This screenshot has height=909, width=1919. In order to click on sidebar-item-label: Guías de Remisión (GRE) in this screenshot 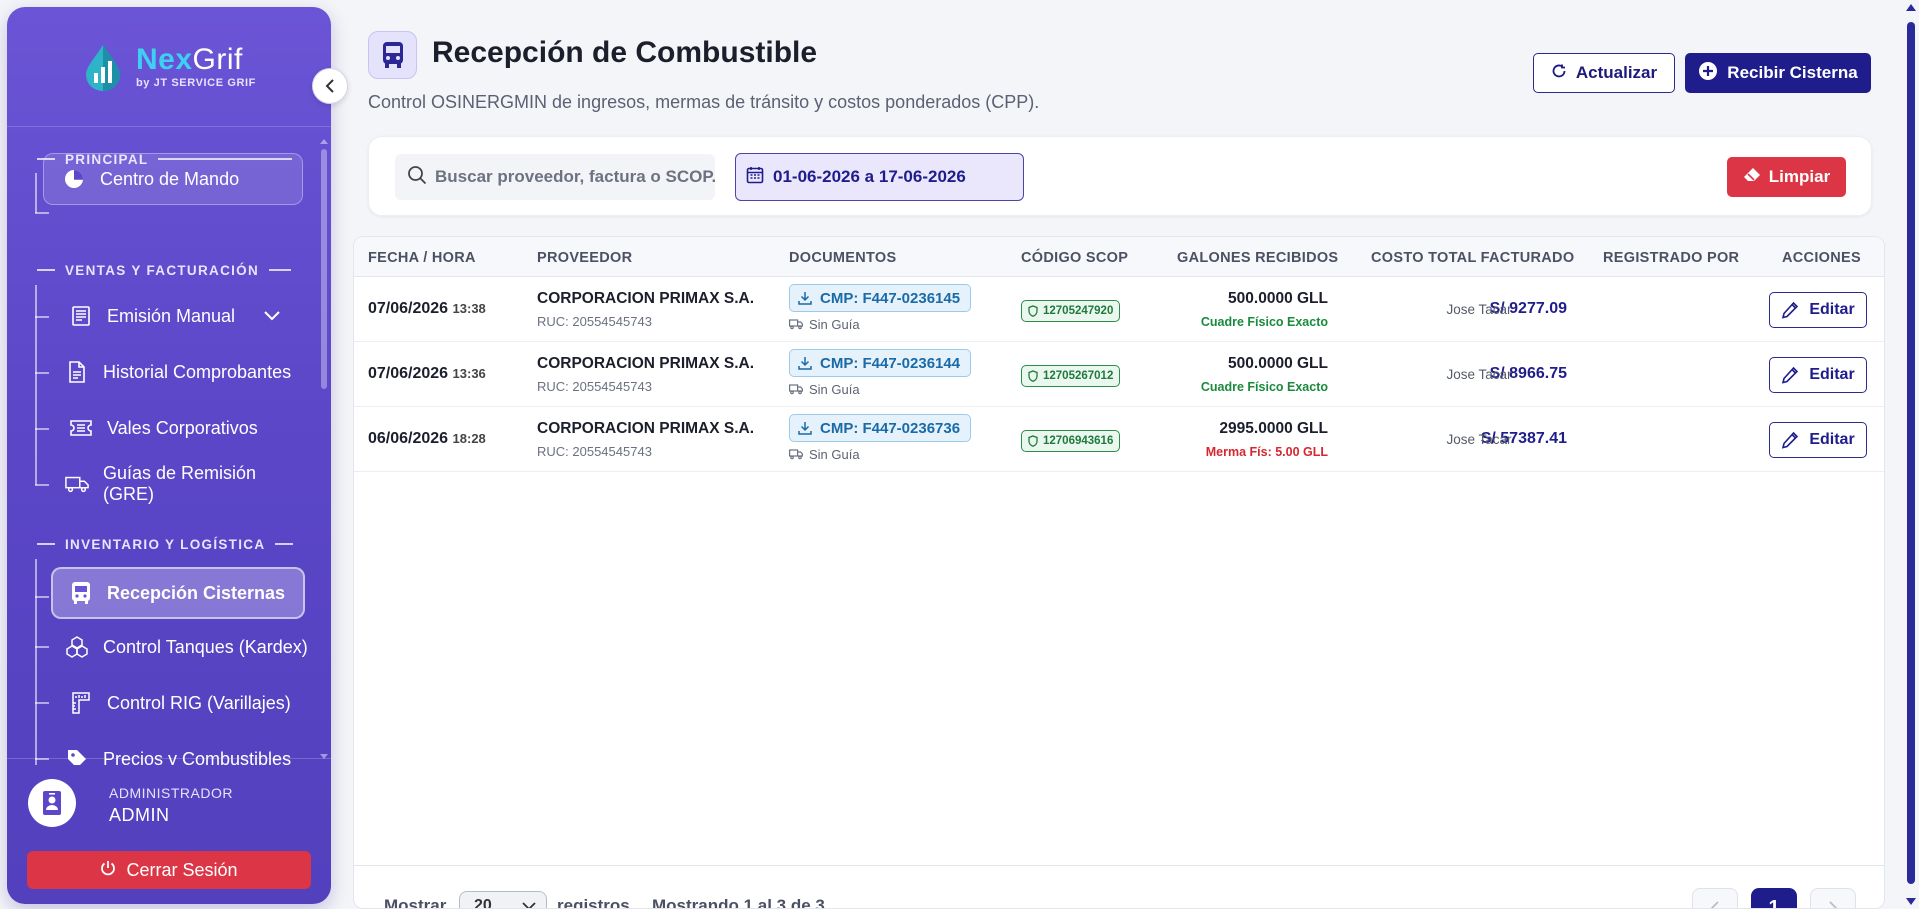, I will do `click(180, 483)`.